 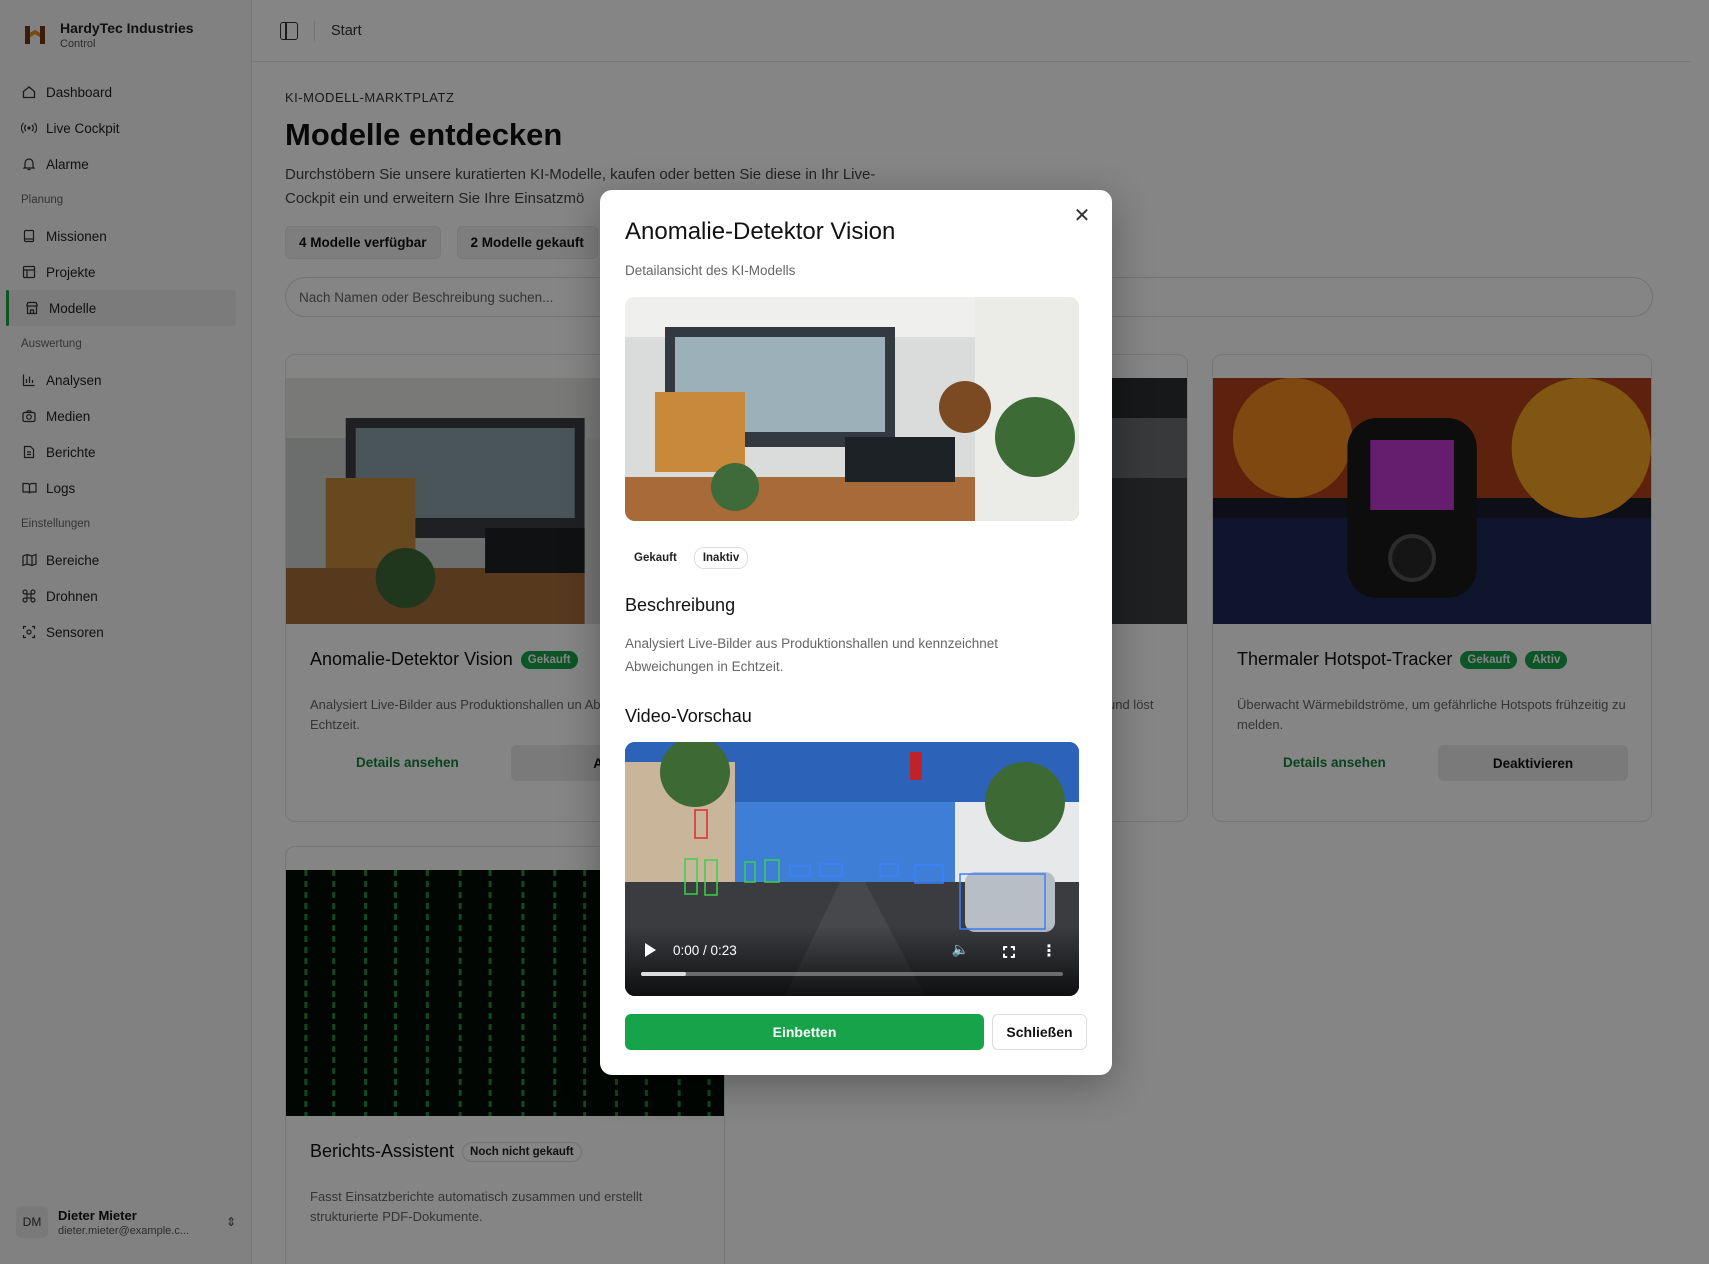 I want to click on dialog-subtitle: Detailansicht des KI-Modells, so click(x=710, y=270).